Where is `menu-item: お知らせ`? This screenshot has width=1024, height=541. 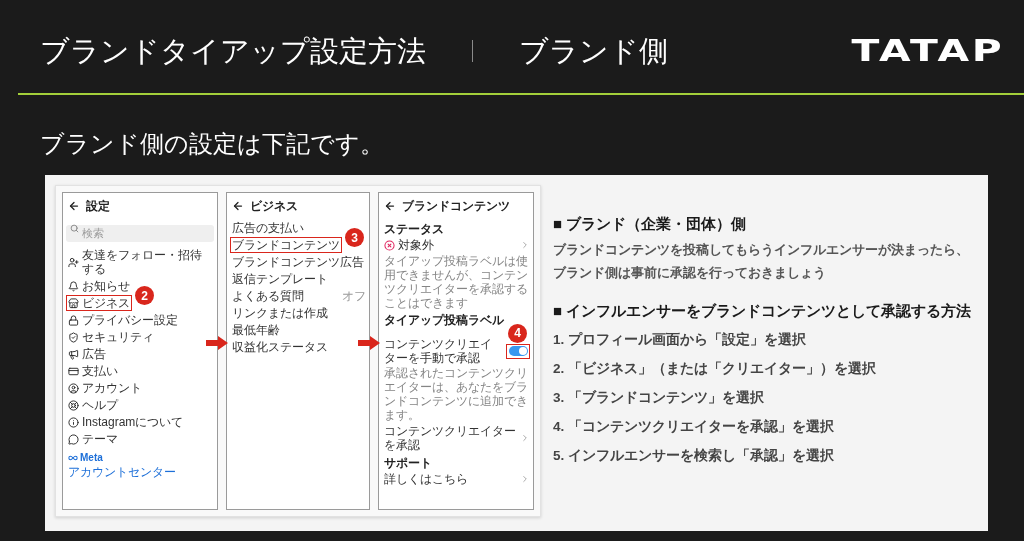
menu-item: お知らせ is located at coordinates (99, 286).